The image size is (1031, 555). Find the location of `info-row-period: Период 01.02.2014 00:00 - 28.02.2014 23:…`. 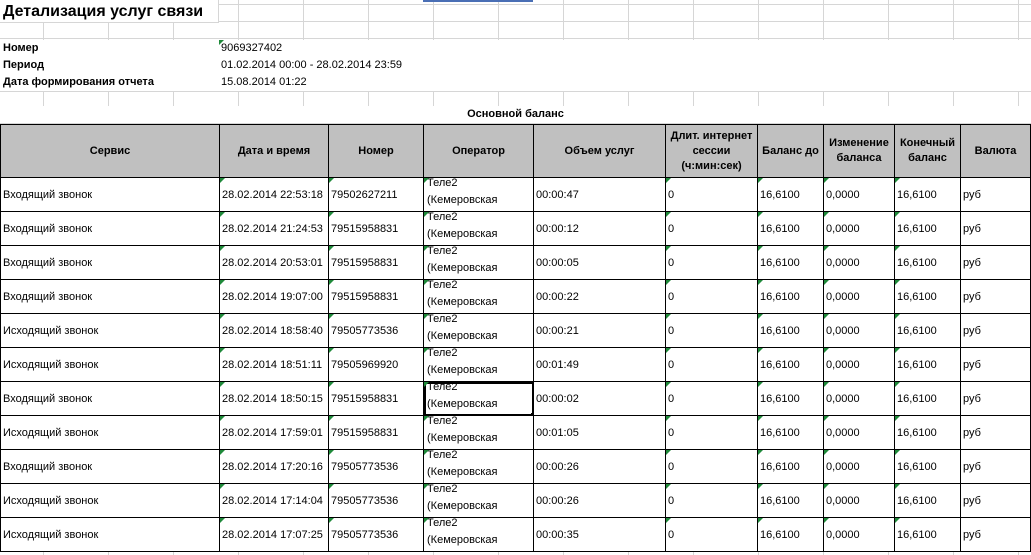

info-row-period: Период 01.02.2014 00:00 - 28.02.2014 23:… is located at coordinates (515, 65).